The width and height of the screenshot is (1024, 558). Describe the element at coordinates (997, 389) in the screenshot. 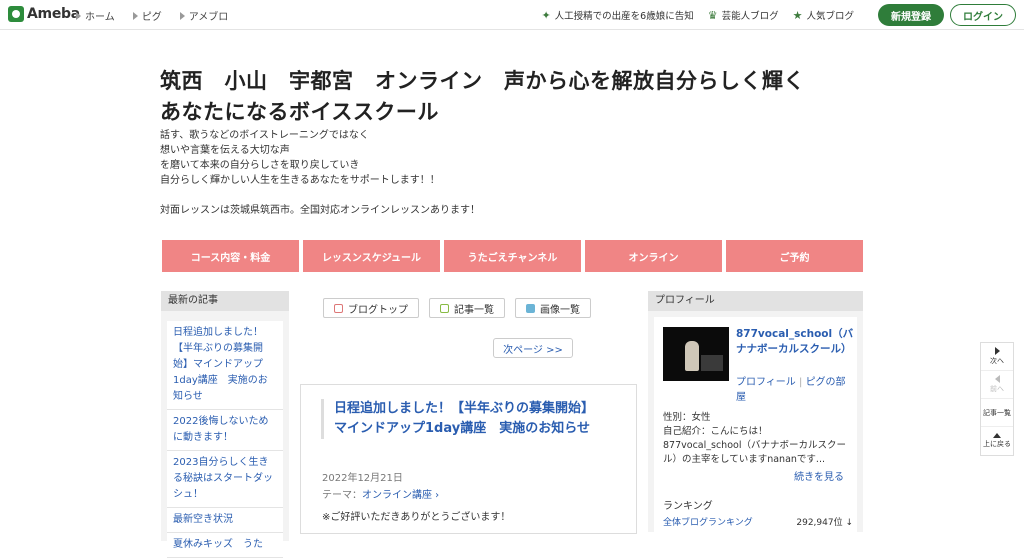

I see `prev-label: 前へ` at that location.